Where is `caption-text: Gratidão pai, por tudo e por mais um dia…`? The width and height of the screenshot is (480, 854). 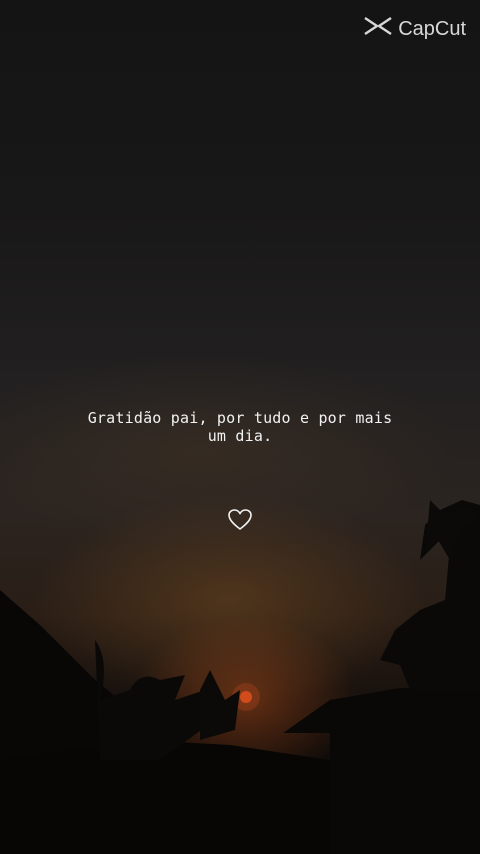
caption-text: Gratidão pai, por tudo e por mais um dia… is located at coordinates (240, 427).